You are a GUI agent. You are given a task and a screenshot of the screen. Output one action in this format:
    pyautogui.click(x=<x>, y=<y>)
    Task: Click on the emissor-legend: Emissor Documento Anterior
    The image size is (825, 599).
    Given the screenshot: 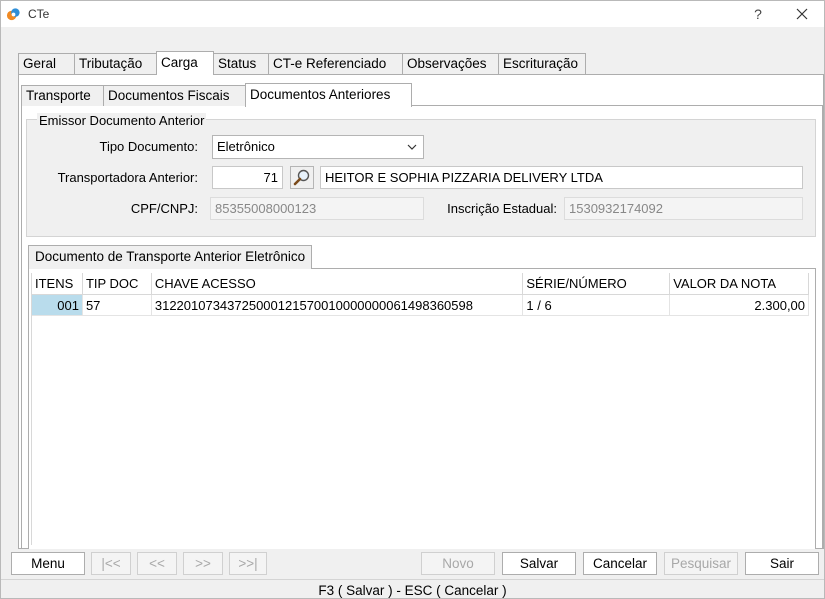 What is the action you would take?
    pyautogui.click(x=122, y=120)
    